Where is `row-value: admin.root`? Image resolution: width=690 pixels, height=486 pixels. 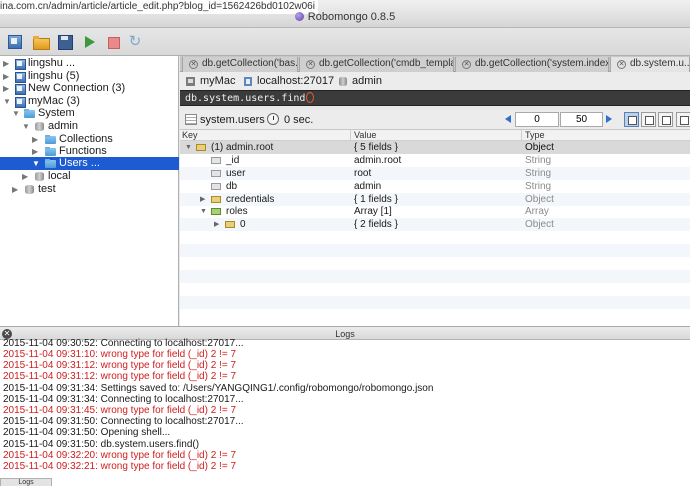 row-value: admin.root is located at coordinates (378, 160).